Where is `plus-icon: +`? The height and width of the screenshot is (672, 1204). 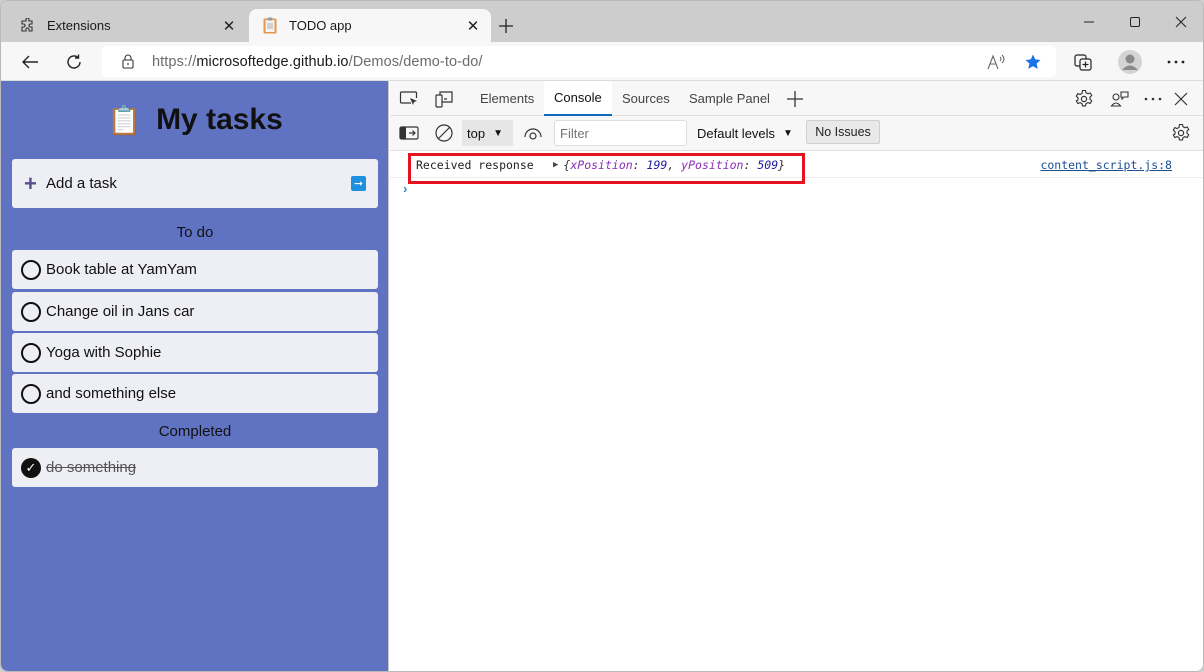
plus-icon: + is located at coordinates (30, 183).